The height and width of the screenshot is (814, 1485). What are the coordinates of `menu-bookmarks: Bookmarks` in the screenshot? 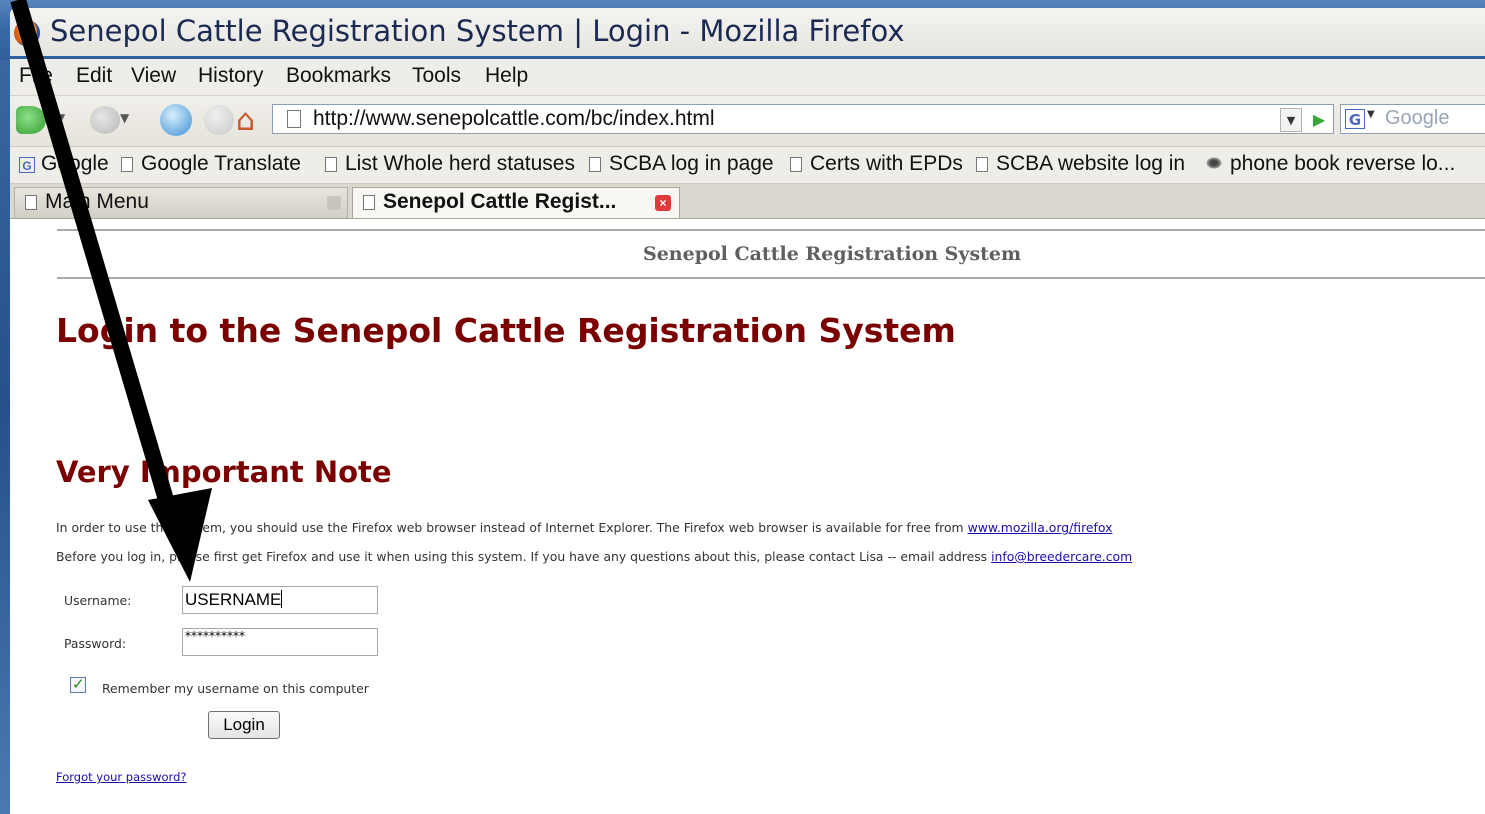 It's located at (338, 76).